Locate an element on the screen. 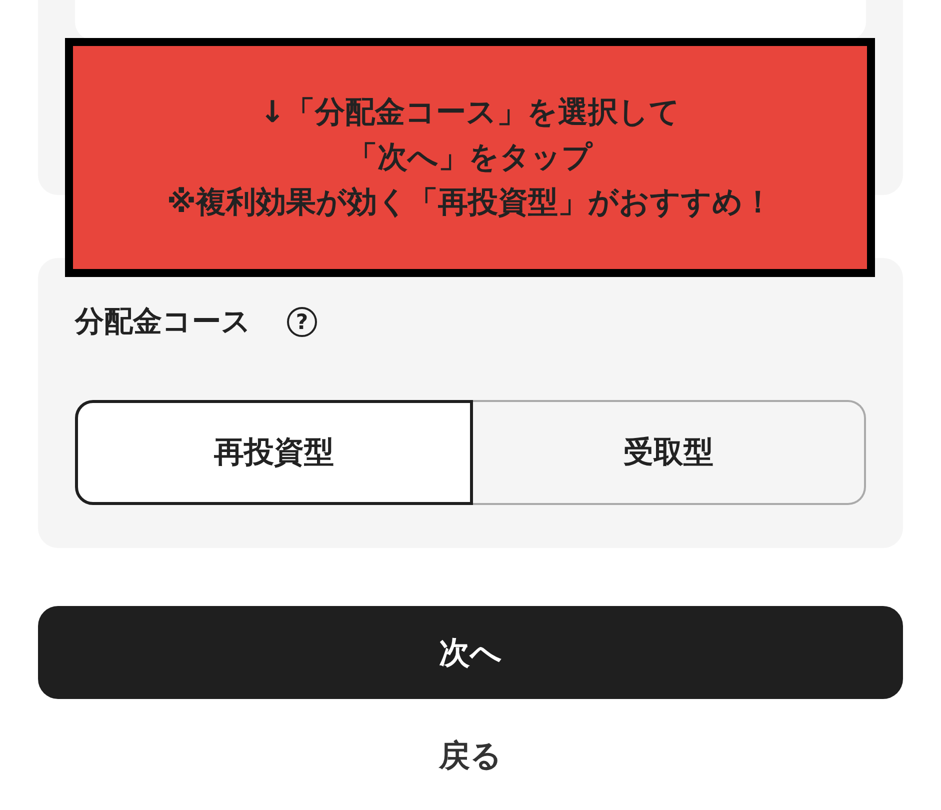 This screenshot has width=941, height=810. option-button: 受取型 is located at coordinates (669, 452).